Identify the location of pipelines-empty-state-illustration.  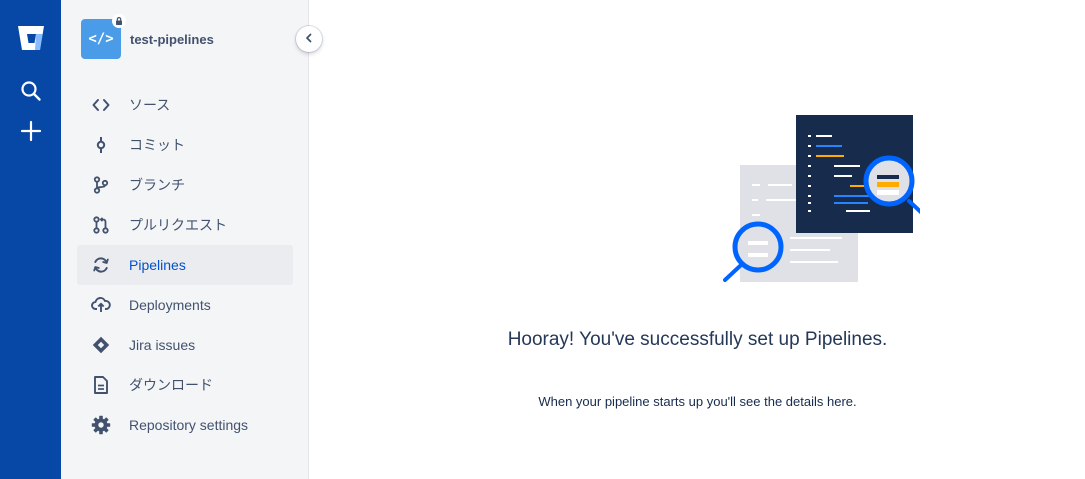
(822, 200).